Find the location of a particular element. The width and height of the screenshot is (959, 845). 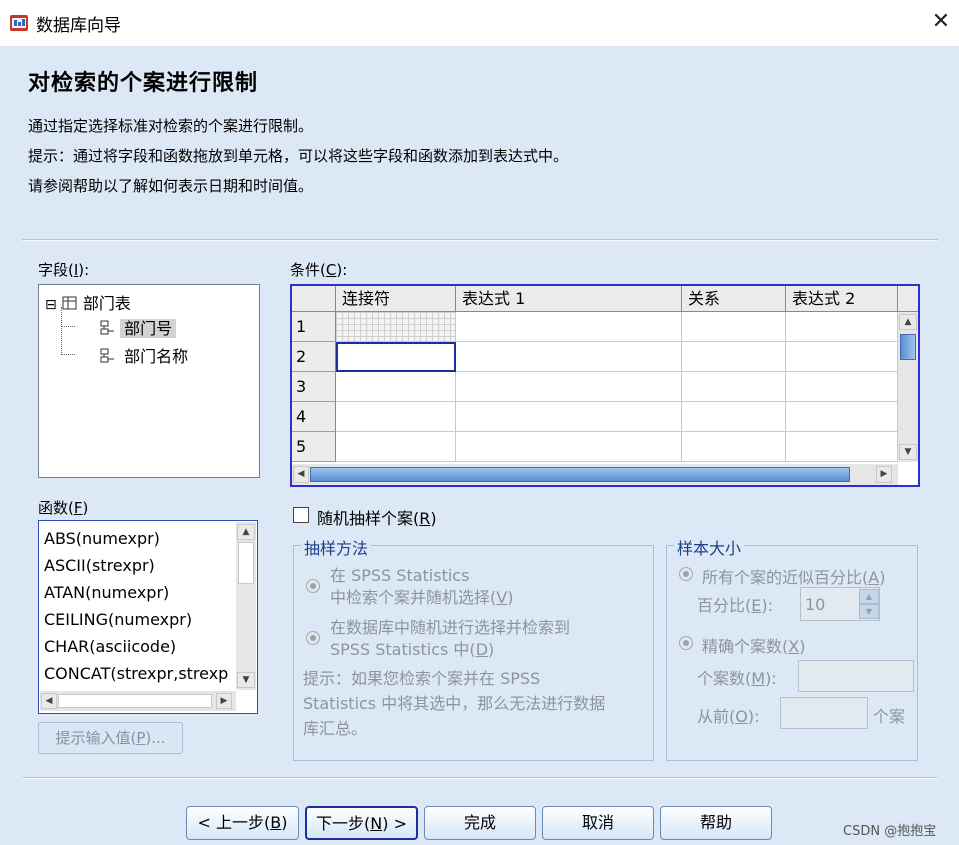

from-label: 从前(O): is located at coordinates (728, 716).